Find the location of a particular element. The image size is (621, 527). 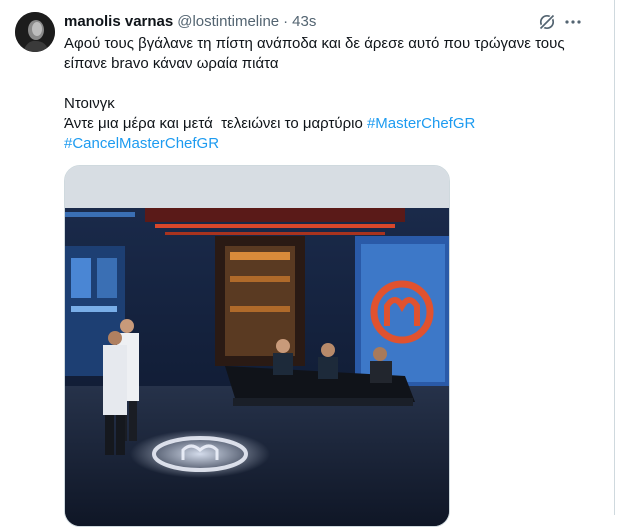

avatar-image is located at coordinates (35, 32).